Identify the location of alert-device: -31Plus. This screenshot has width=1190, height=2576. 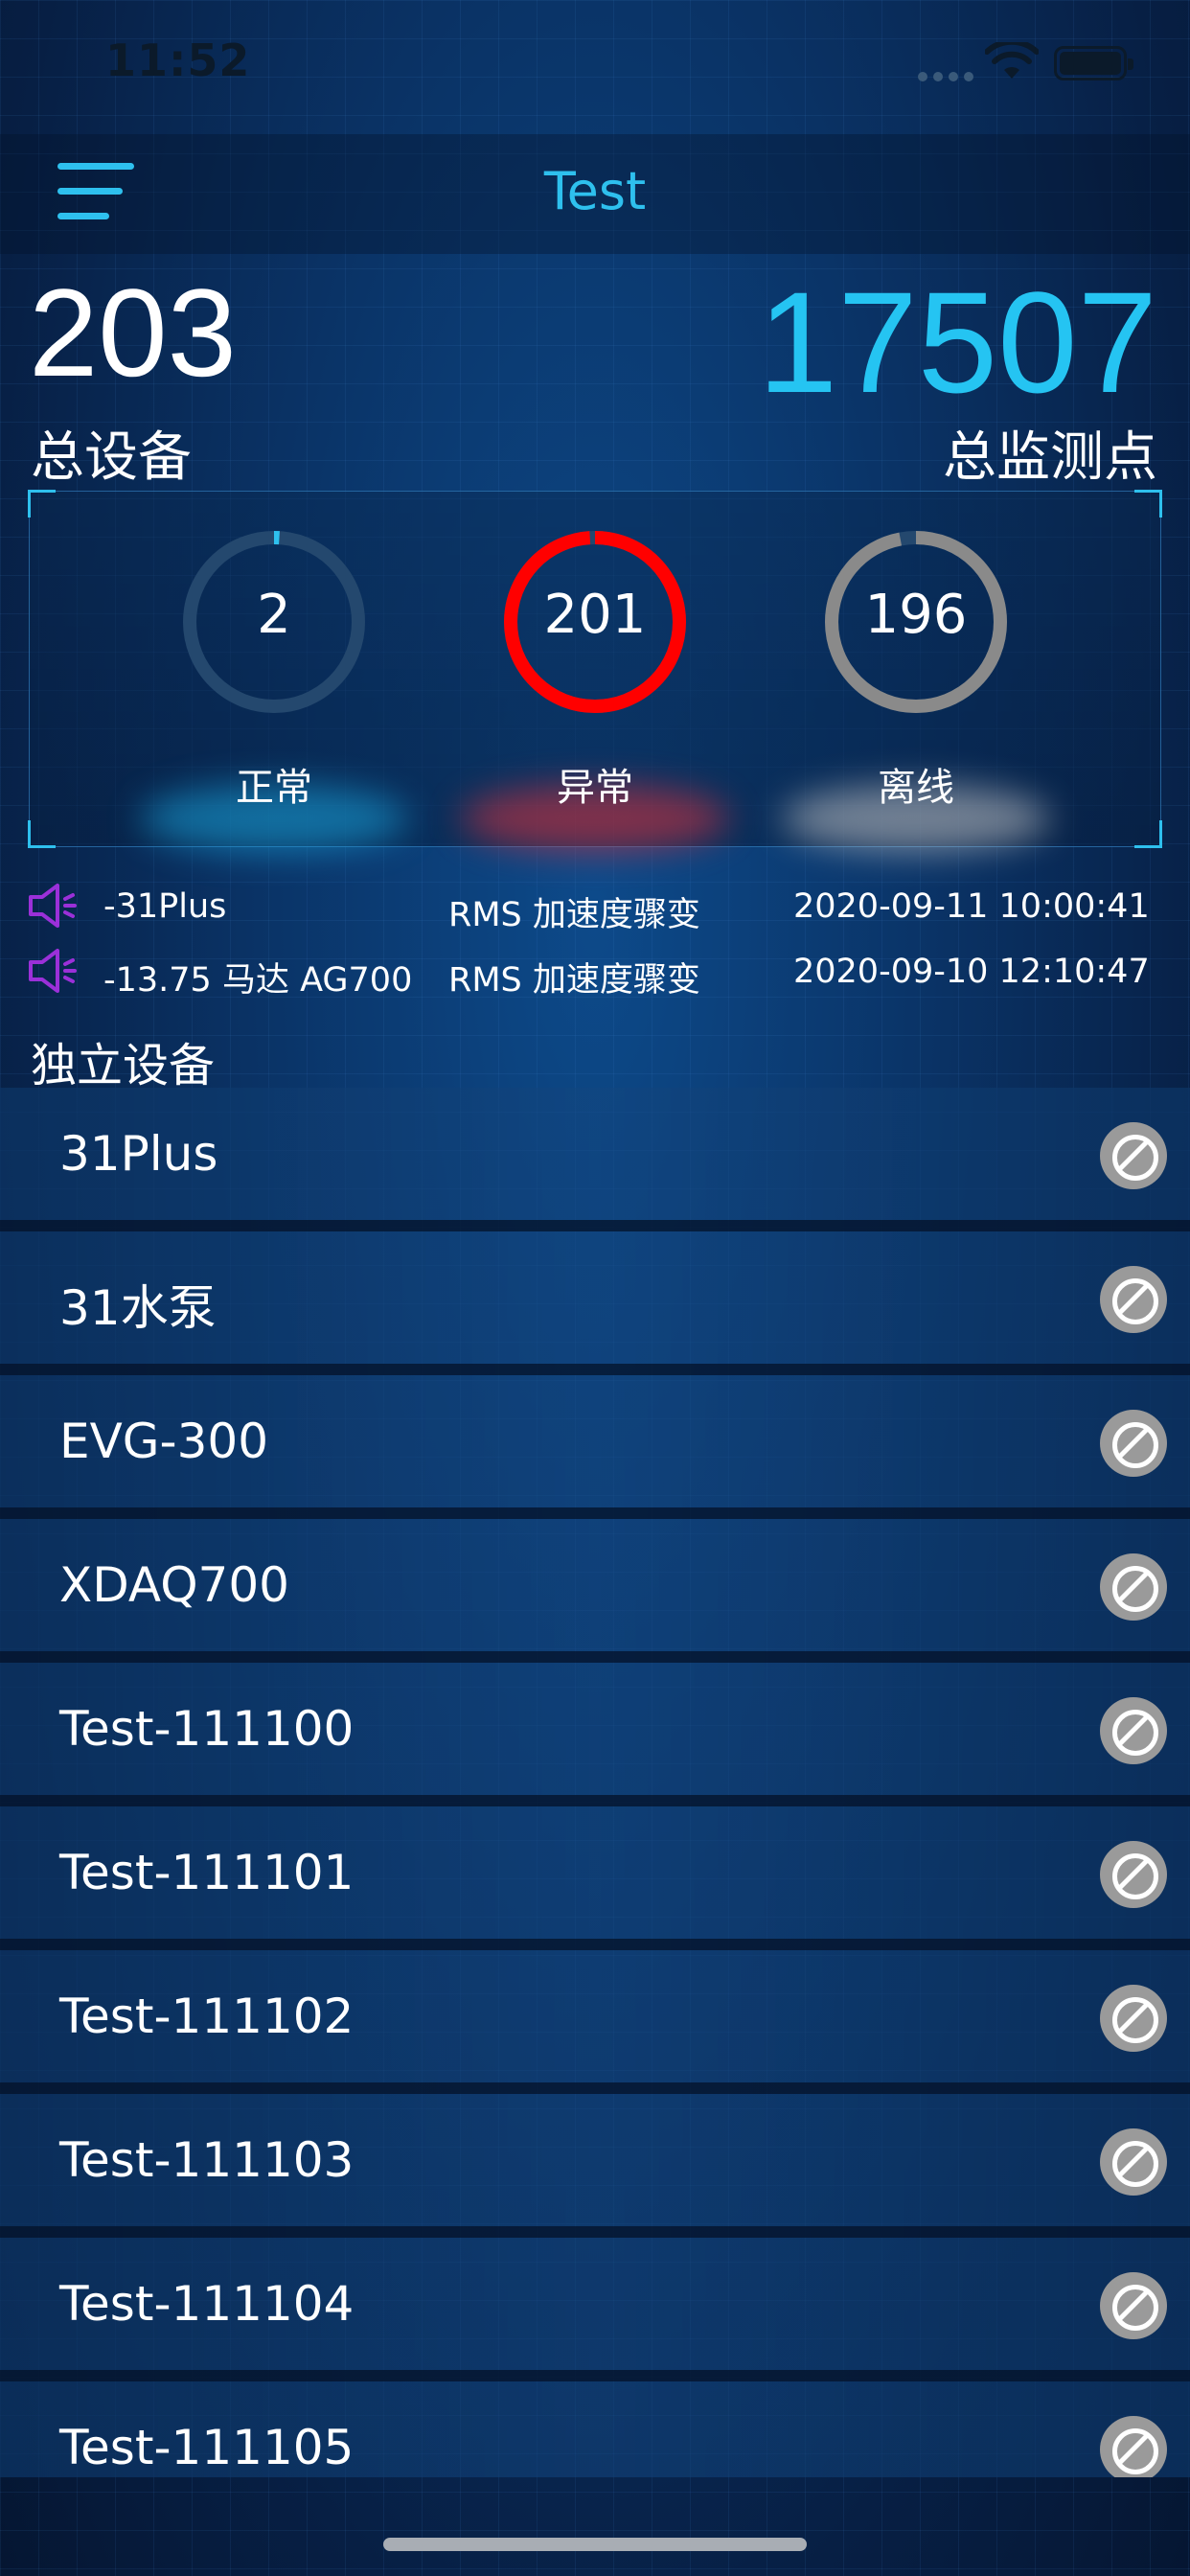
(165, 906).